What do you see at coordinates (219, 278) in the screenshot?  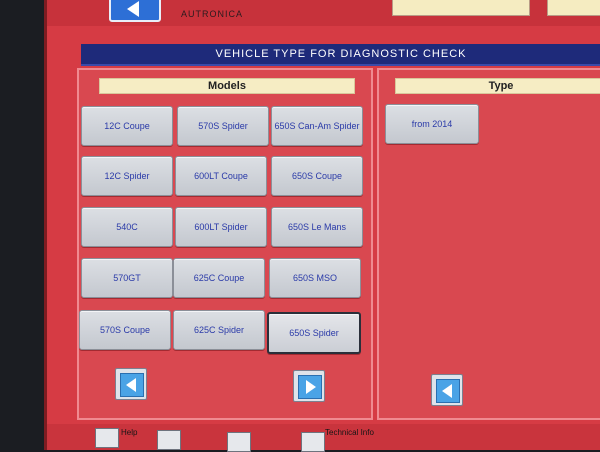 I see `model-button-625c-coupe: 625C Coupe` at bounding box center [219, 278].